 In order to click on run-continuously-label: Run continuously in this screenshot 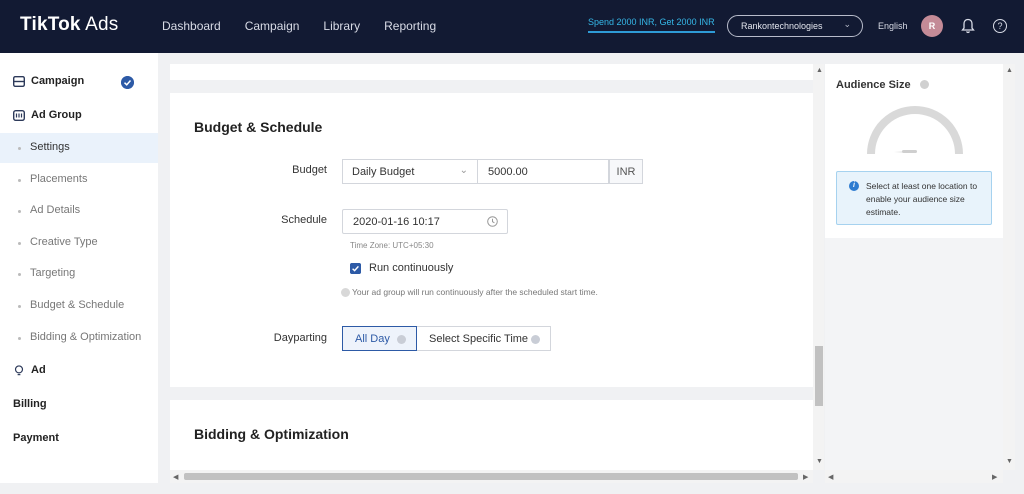, I will do `click(411, 268)`.